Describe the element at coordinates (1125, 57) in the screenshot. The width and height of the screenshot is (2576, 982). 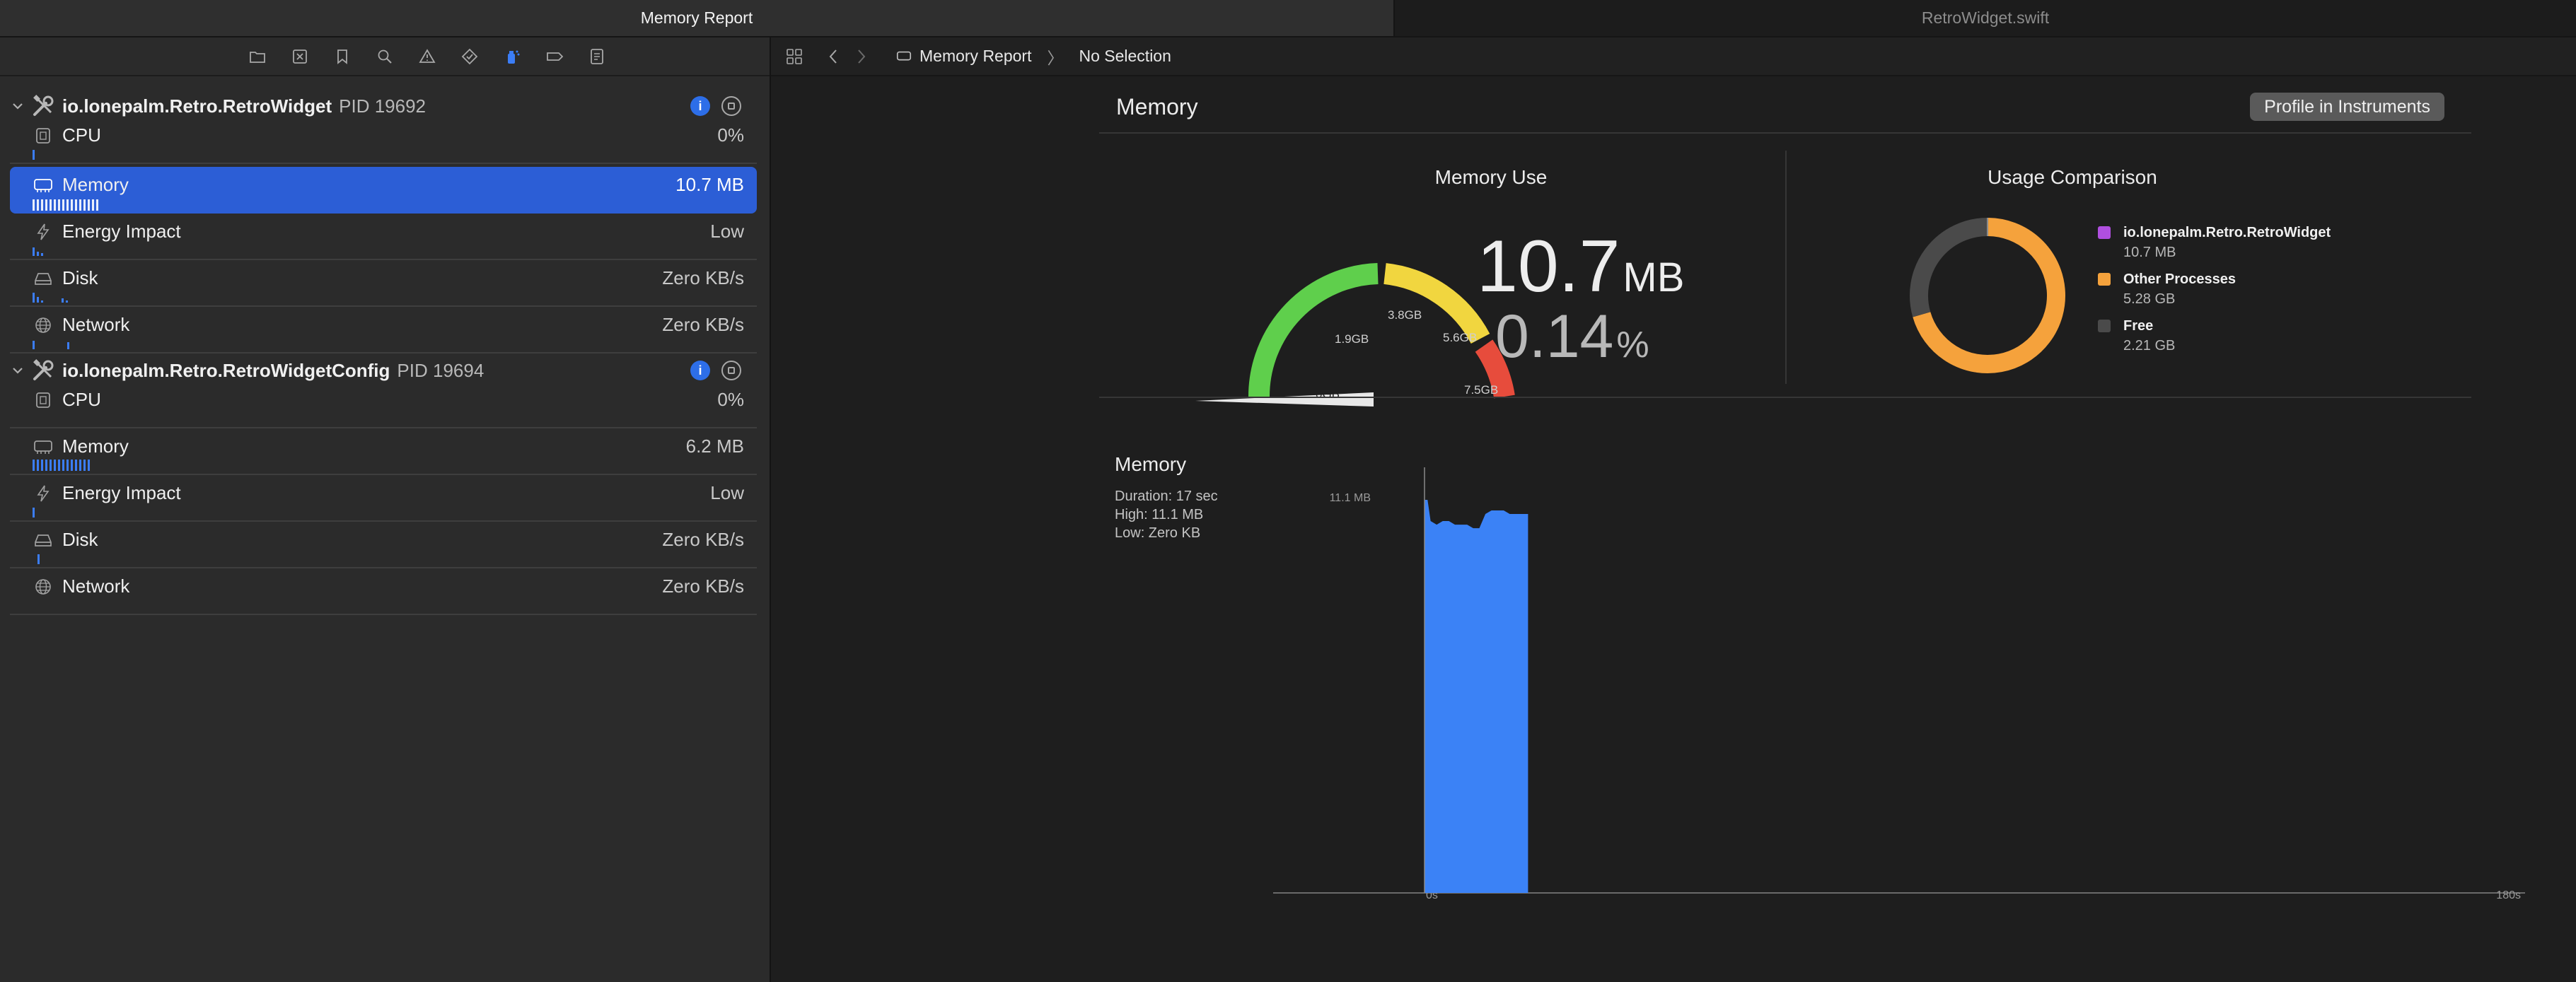
I see `breadcrumb-item: No Selection` at that location.